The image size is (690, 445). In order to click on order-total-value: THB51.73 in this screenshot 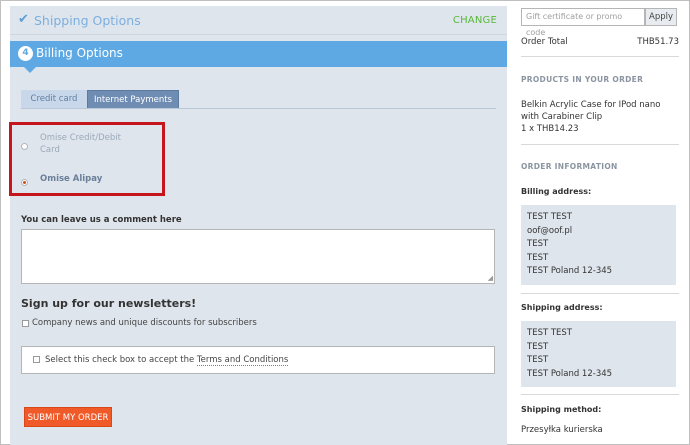, I will do `click(658, 42)`.